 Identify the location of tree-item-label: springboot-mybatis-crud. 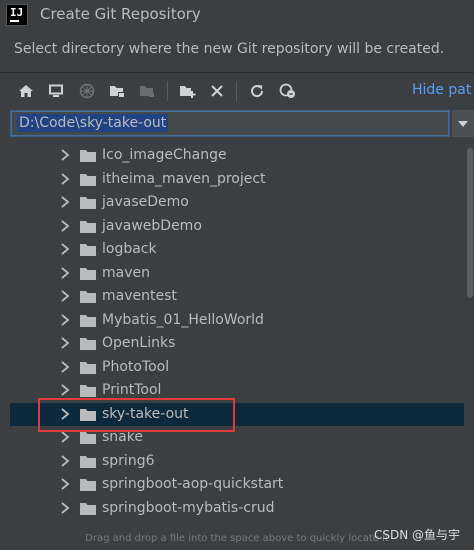
(188, 507).